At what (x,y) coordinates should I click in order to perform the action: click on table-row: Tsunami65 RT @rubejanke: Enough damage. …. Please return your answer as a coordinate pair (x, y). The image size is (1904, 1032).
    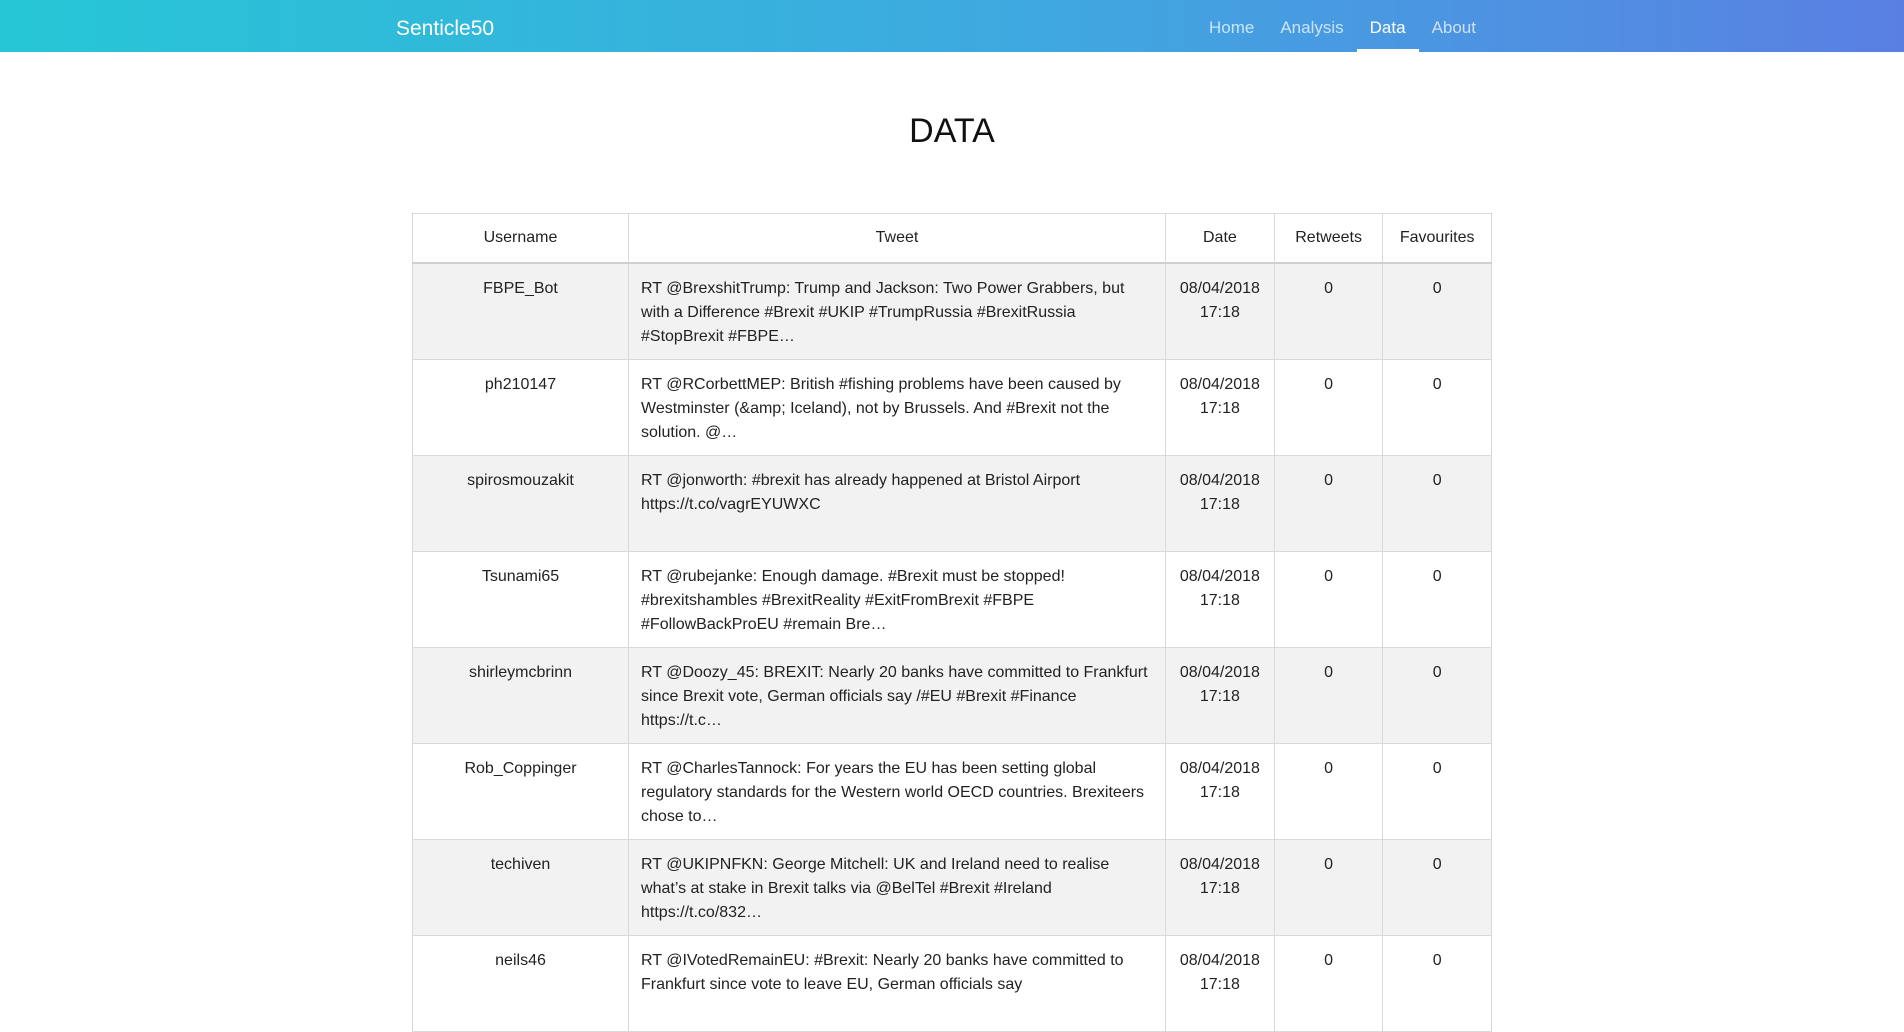
    Looking at the image, I should click on (951, 599).